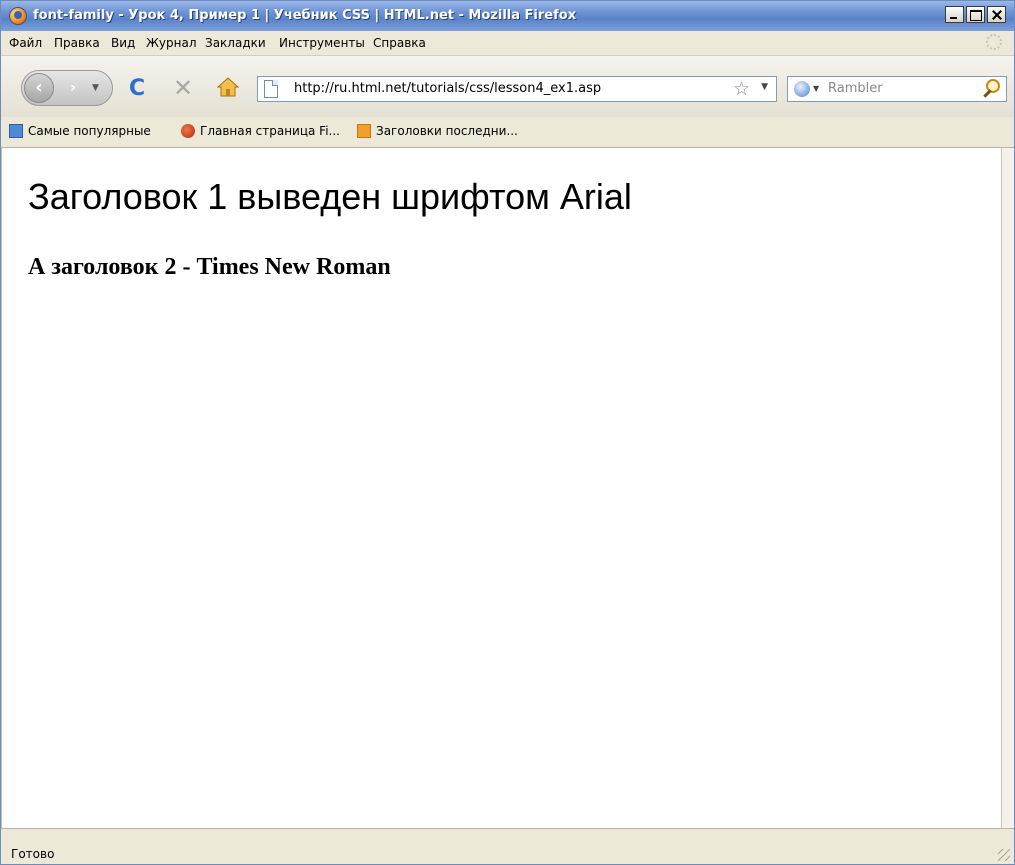 This screenshot has width=1015, height=865. What do you see at coordinates (741, 89) in the screenshot?
I see `bookmark-star-icon: ☆` at bounding box center [741, 89].